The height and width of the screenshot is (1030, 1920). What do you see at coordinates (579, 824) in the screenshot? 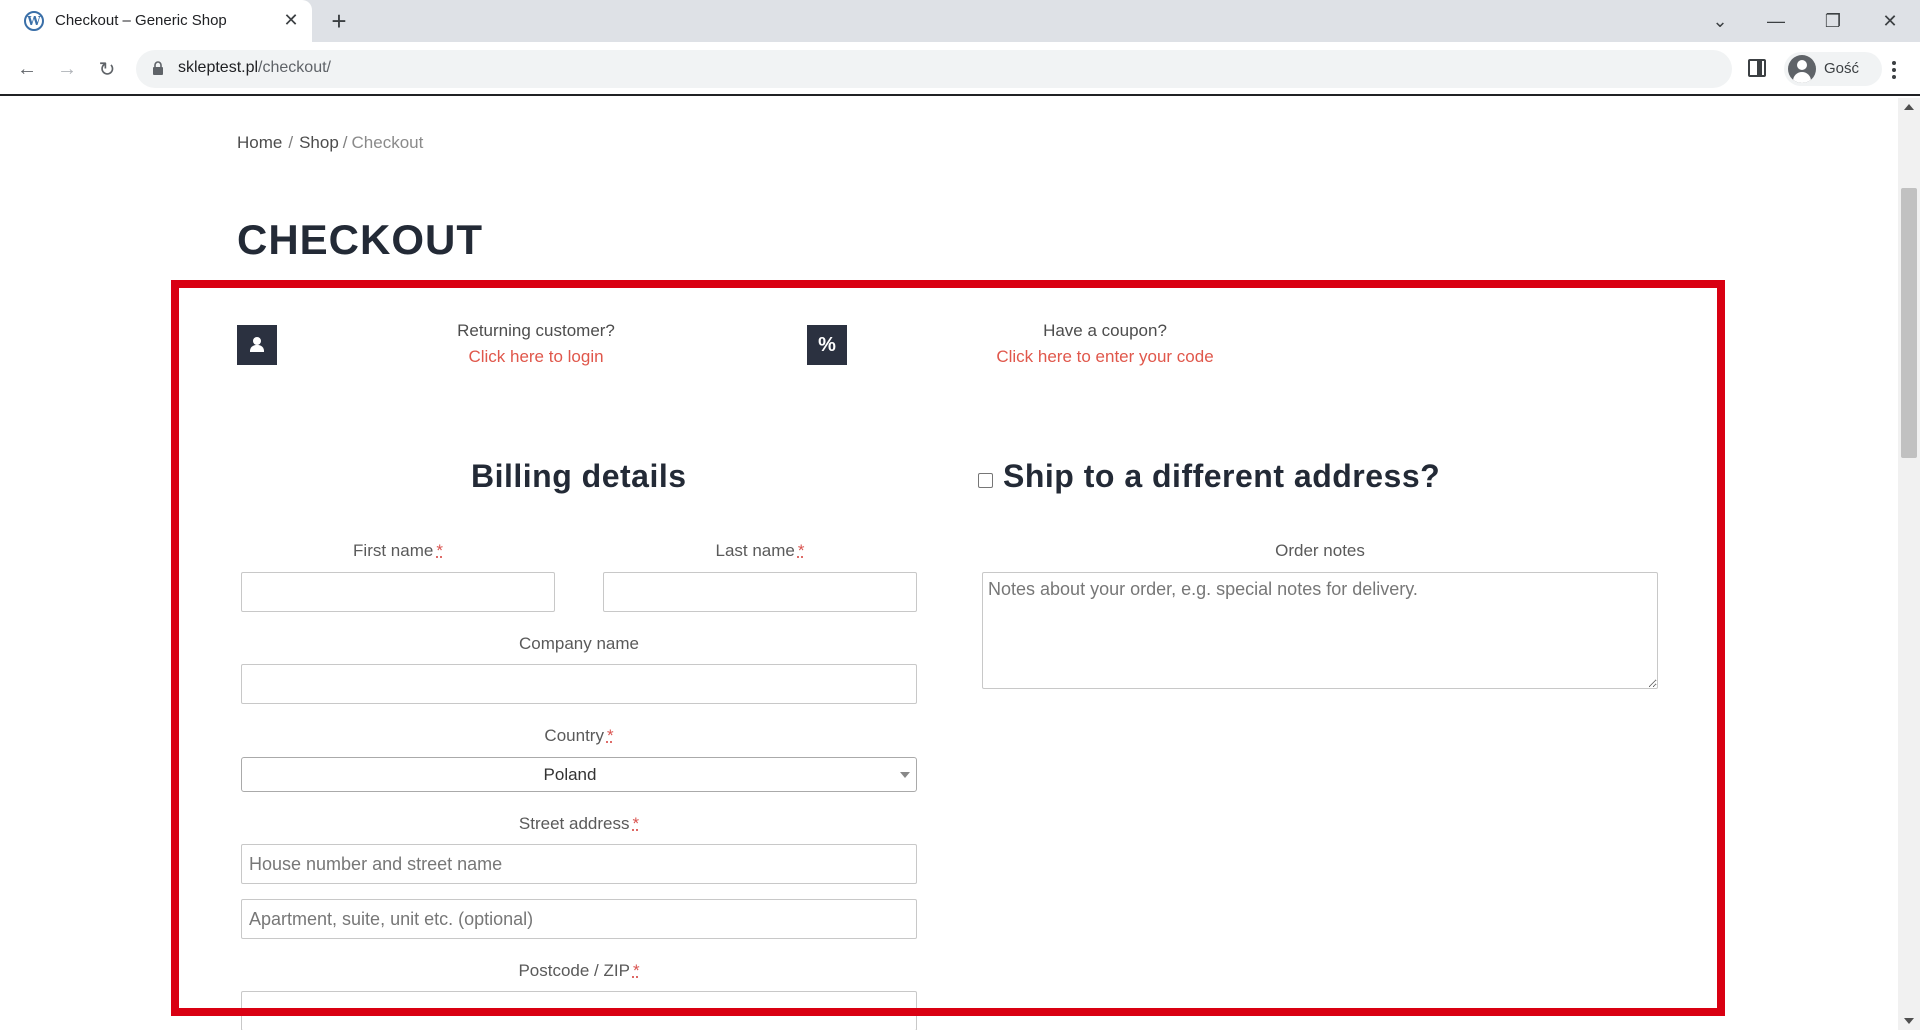
I see `street-address-label: Street address *` at bounding box center [579, 824].